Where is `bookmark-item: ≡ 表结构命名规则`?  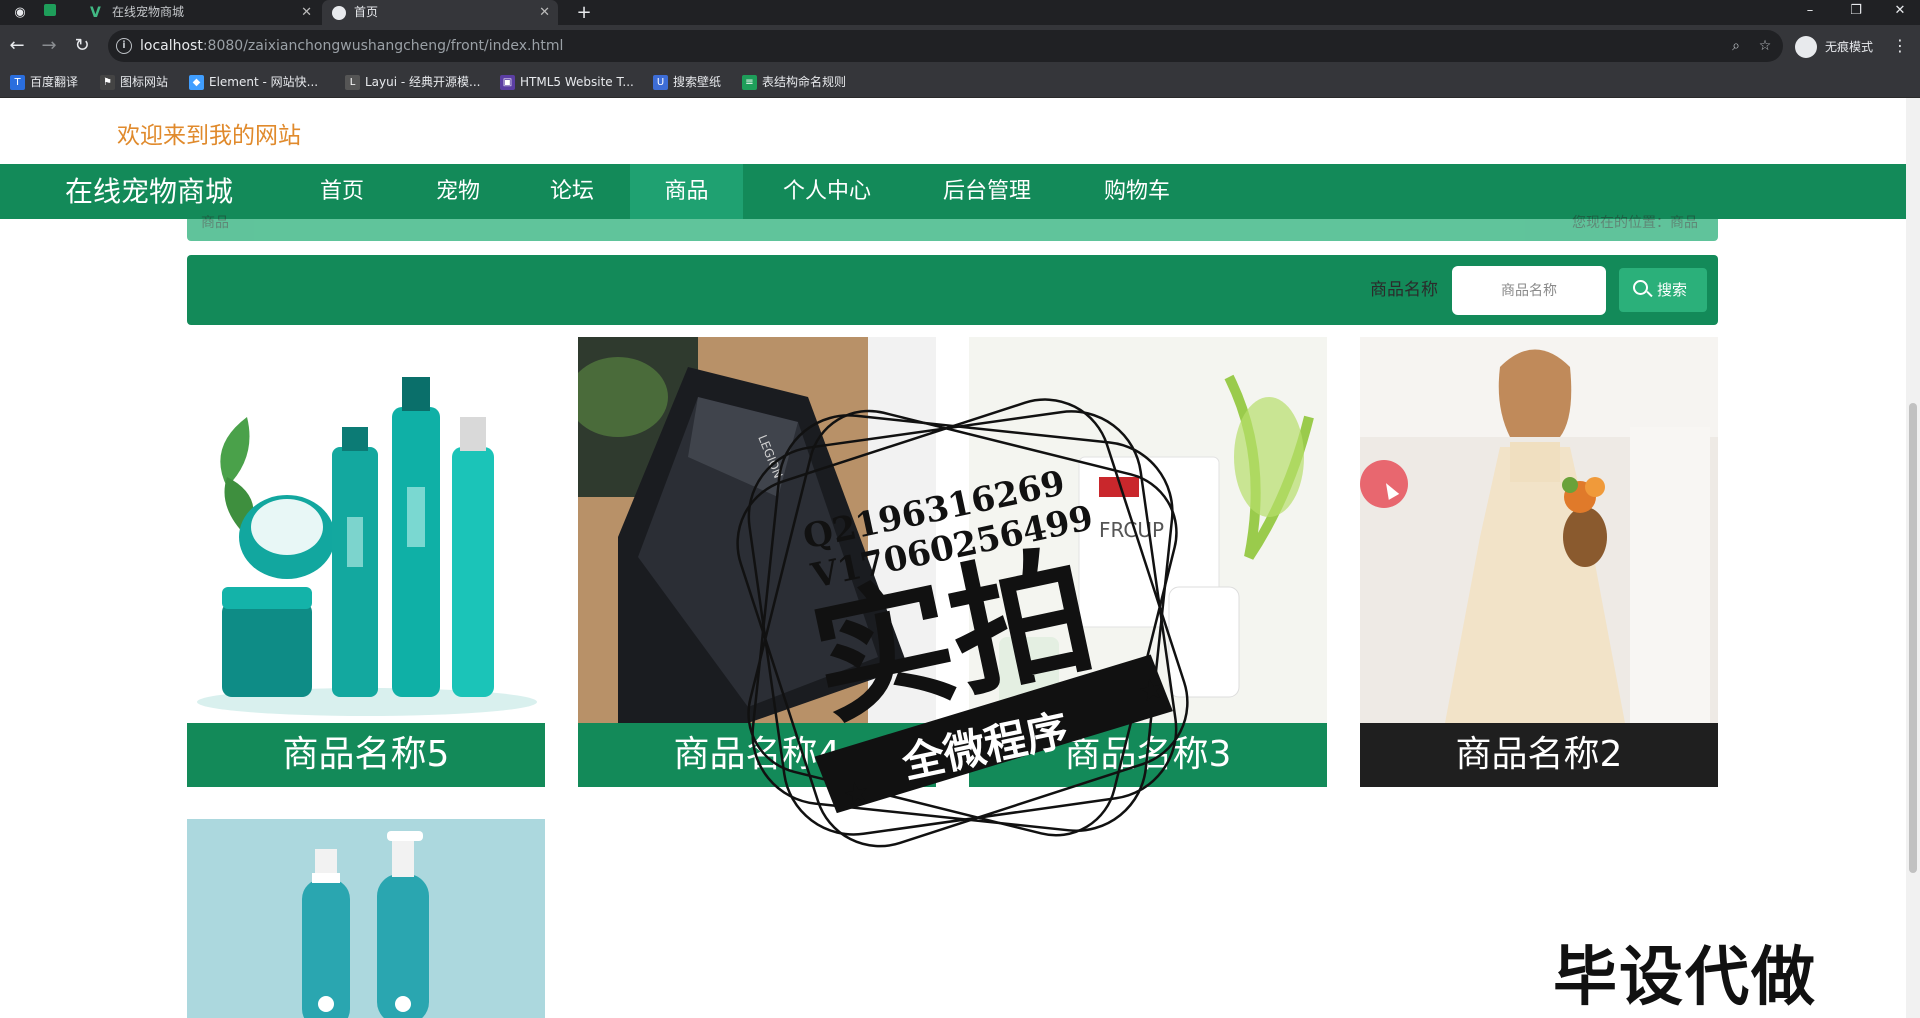 bookmark-item: ≡ 表结构命名规则 is located at coordinates (793, 82).